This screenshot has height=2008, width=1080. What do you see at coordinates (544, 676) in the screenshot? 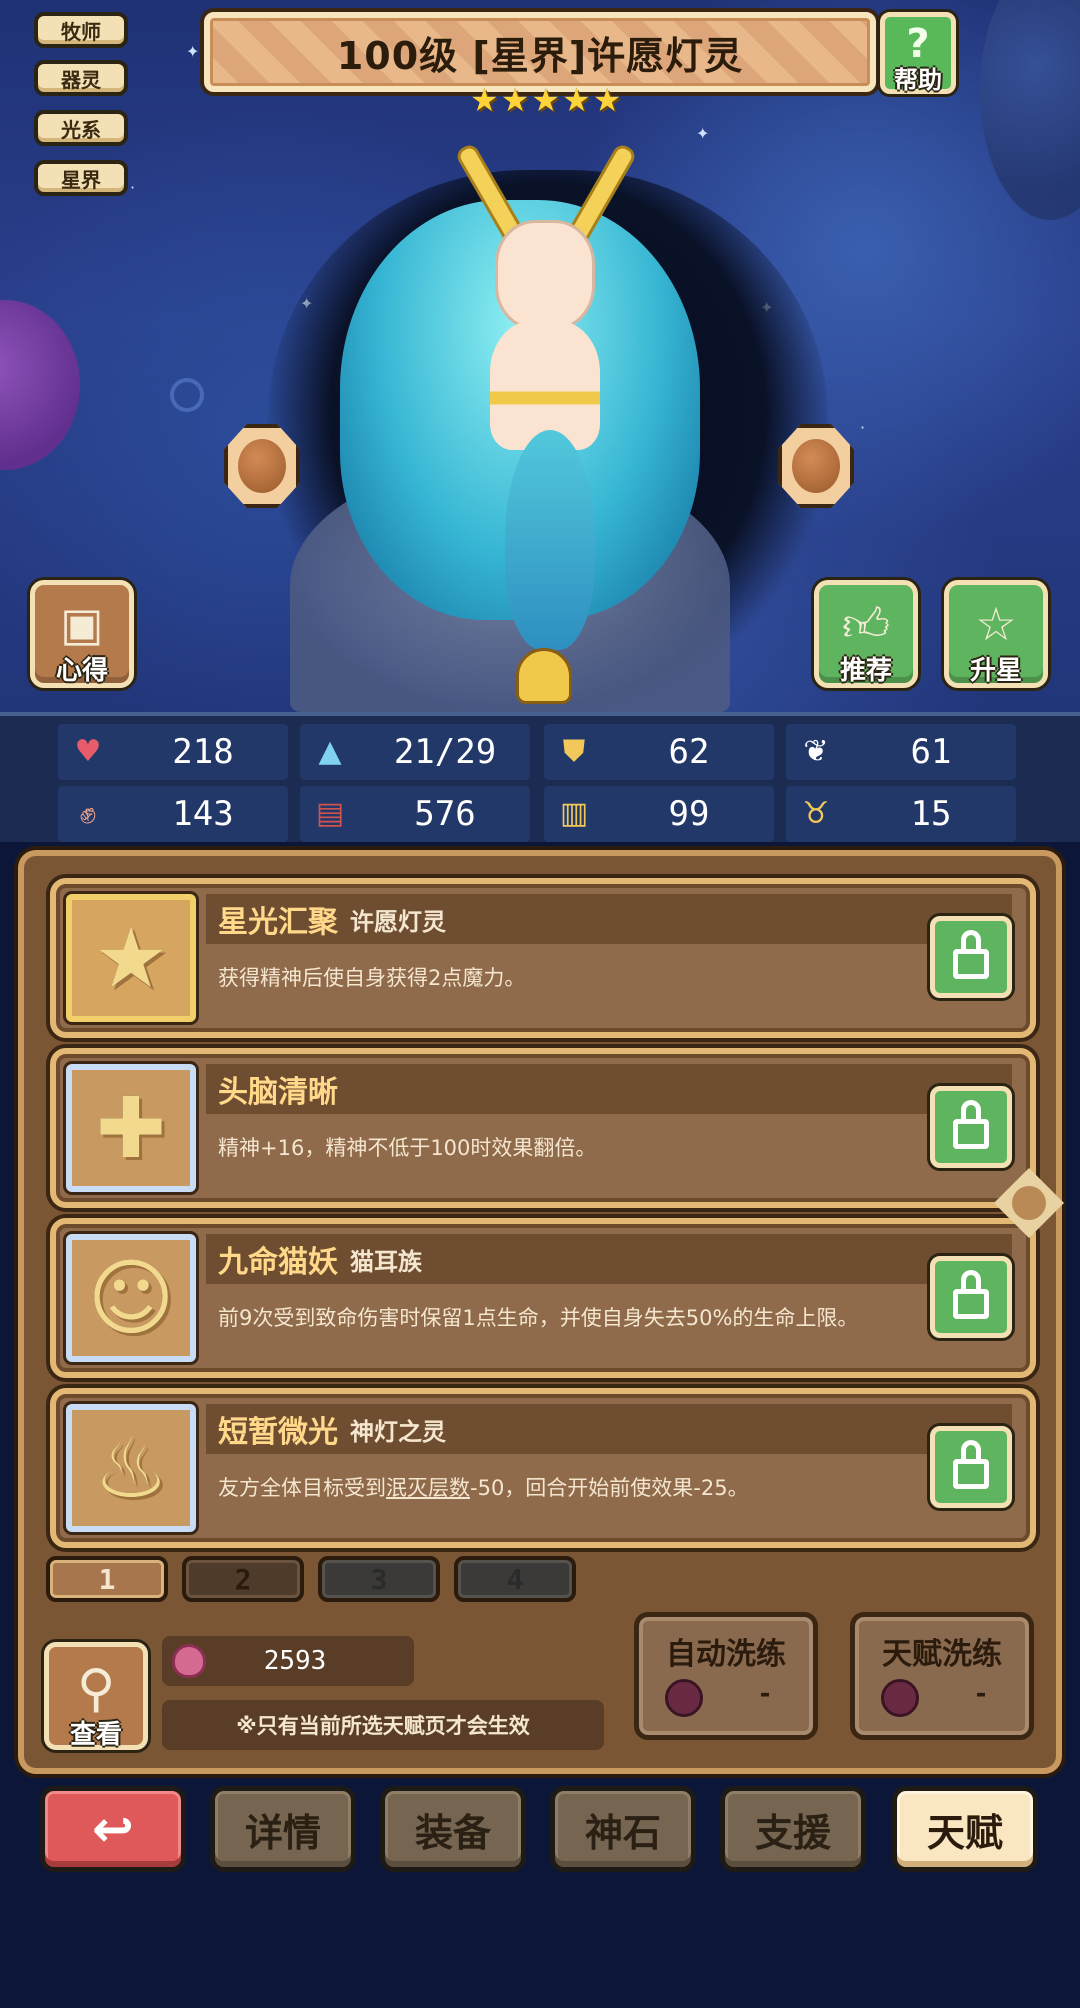
I see `magic-lamp-icon` at bounding box center [544, 676].